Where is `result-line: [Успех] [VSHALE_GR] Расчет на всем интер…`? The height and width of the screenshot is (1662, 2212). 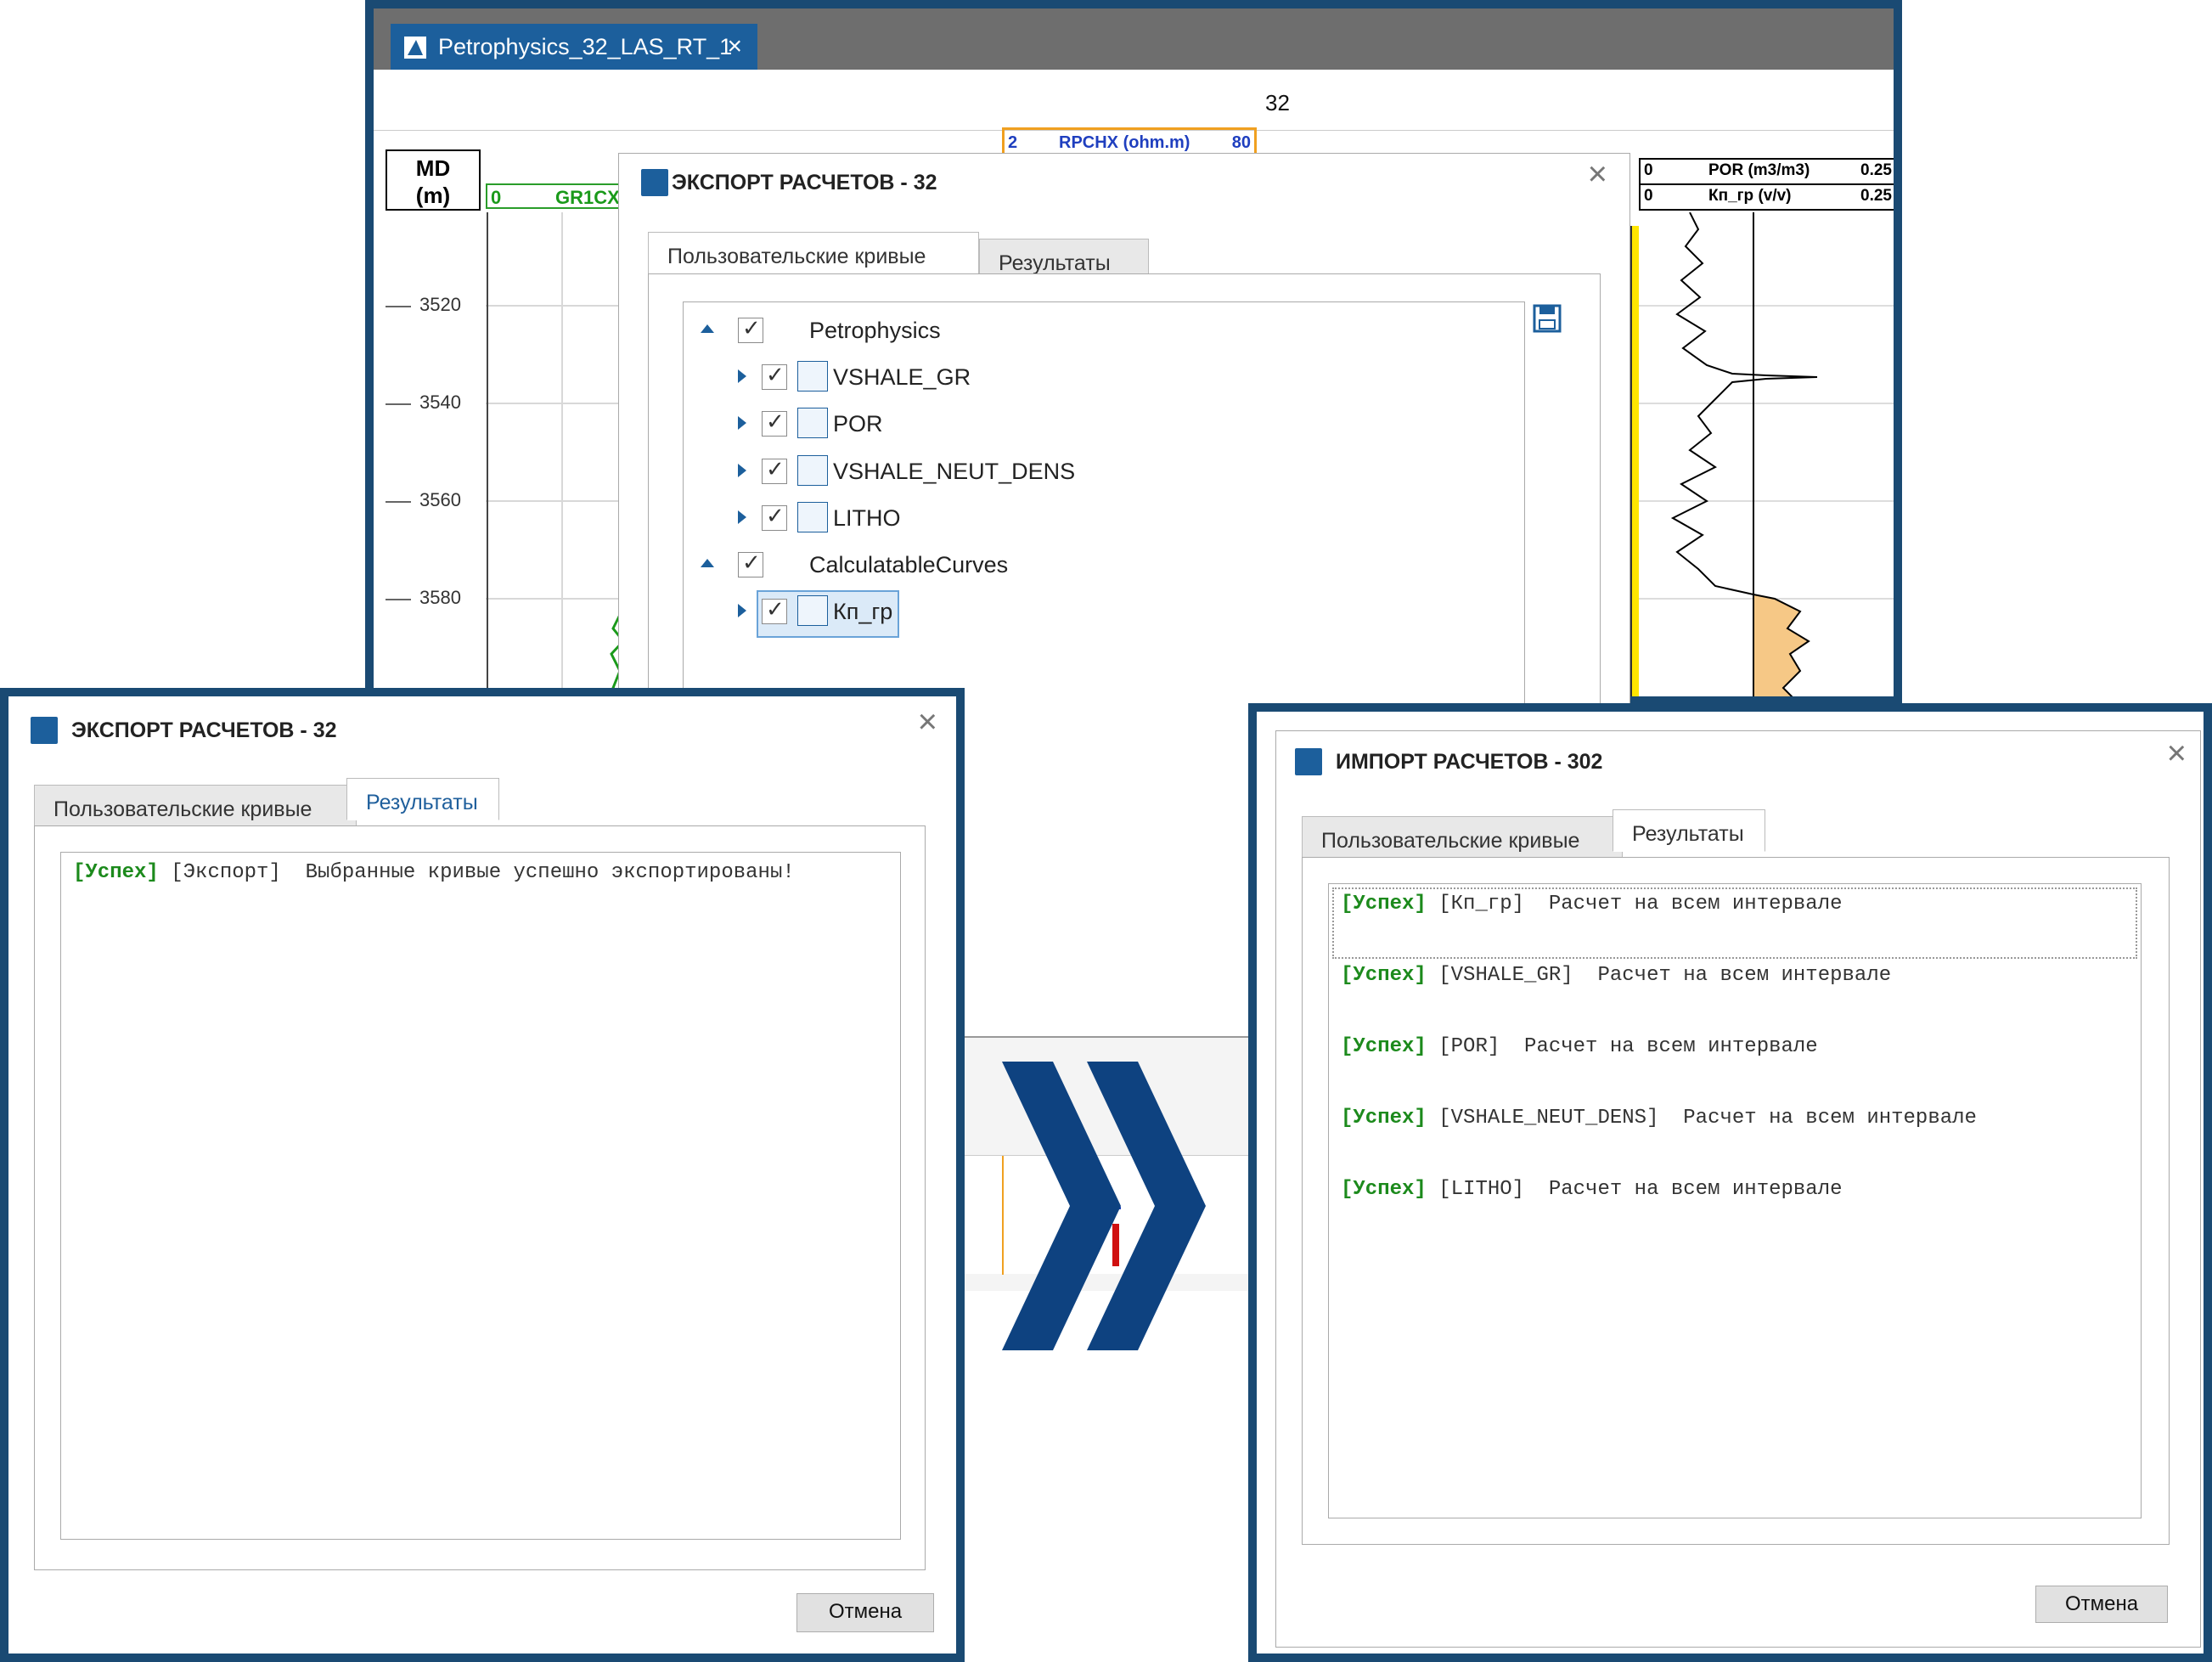 result-line: [Успех] [VSHALE_GR] Расчет на всем интер… is located at coordinates (1616, 976).